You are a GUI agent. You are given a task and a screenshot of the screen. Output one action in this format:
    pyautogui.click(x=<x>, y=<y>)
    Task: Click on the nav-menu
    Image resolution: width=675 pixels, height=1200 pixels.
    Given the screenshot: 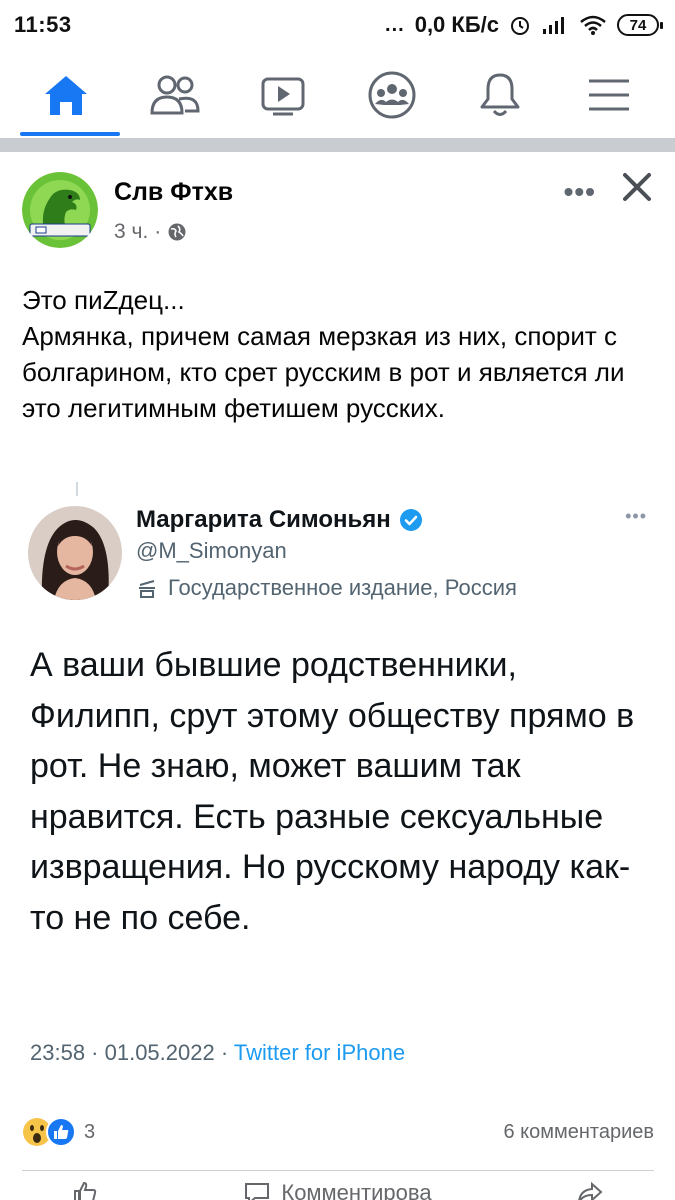 What is the action you would take?
    pyautogui.click(x=609, y=95)
    